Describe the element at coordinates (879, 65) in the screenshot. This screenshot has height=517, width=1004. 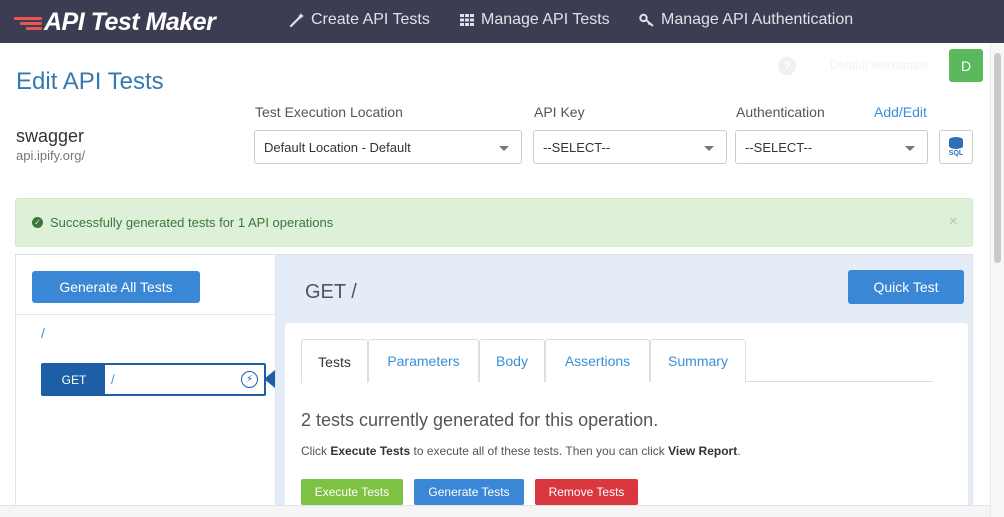
I see `workspace-name: Default workspace` at that location.